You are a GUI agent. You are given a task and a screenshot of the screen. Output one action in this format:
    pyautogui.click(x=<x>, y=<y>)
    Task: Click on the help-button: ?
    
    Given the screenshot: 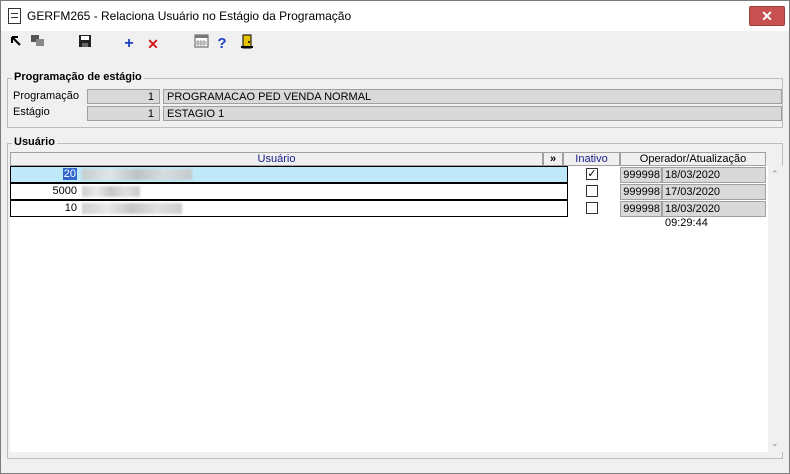 What is the action you would take?
    pyautogui.click(x=222, y=44)
    